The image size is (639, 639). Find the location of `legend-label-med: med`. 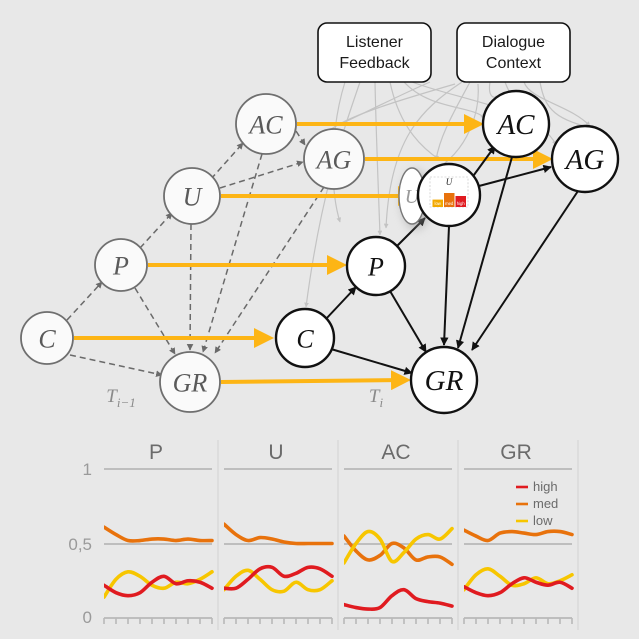

legend-label-med: med is located at coordinates (545, 503).